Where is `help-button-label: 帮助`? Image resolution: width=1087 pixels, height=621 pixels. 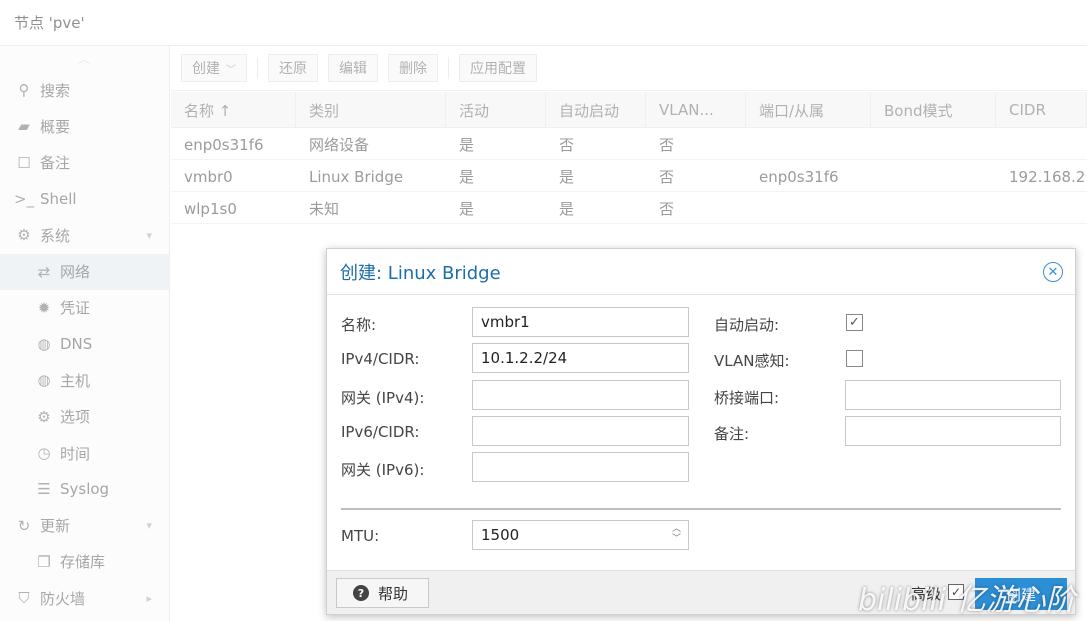
help-button-label: 帮助 is located at coordinates (393, 593).